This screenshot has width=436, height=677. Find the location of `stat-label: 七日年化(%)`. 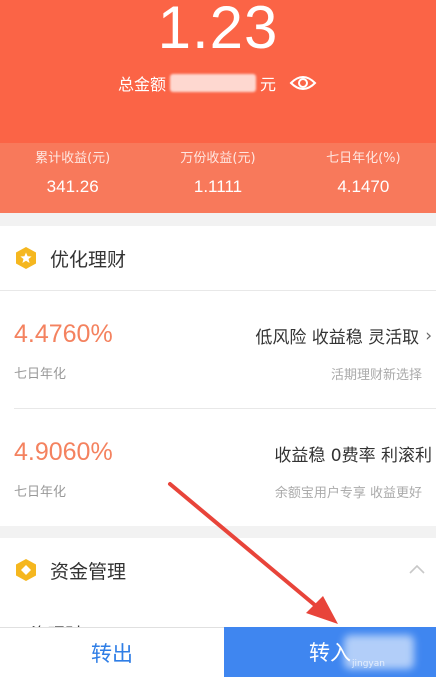

stat-label: 七日年化(%) is located at coordinates (363, 158).